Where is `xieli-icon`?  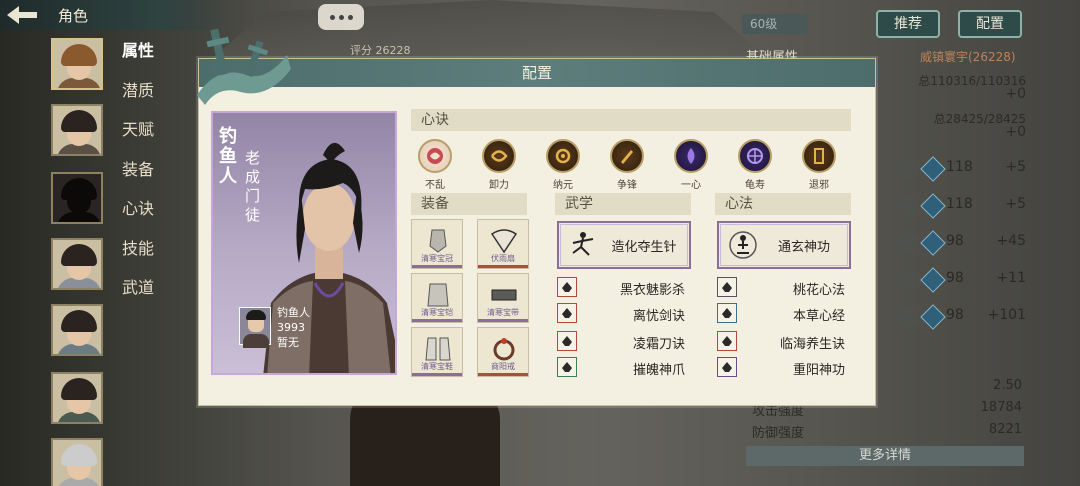
xieli-icon is located at coordinates (499, 156).